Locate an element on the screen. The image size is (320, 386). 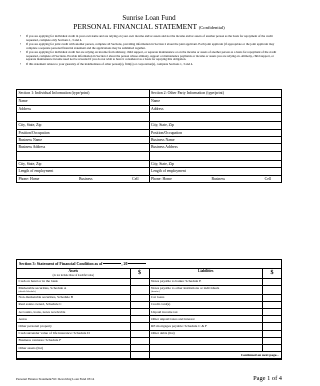
asset-label: Real estate owned, Schedule C is located at coordinates (40, 304).